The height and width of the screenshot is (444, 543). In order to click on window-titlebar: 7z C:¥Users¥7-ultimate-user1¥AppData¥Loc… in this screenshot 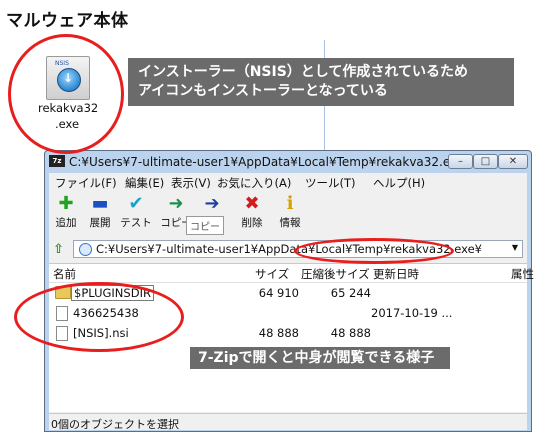, I will do `click(288, 162)`.